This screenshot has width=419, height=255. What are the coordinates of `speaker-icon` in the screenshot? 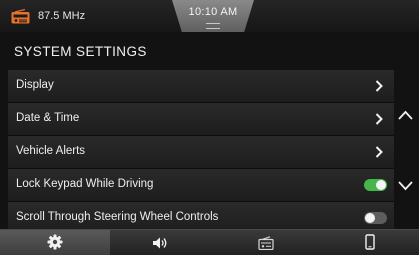 It's located at (160, 243).